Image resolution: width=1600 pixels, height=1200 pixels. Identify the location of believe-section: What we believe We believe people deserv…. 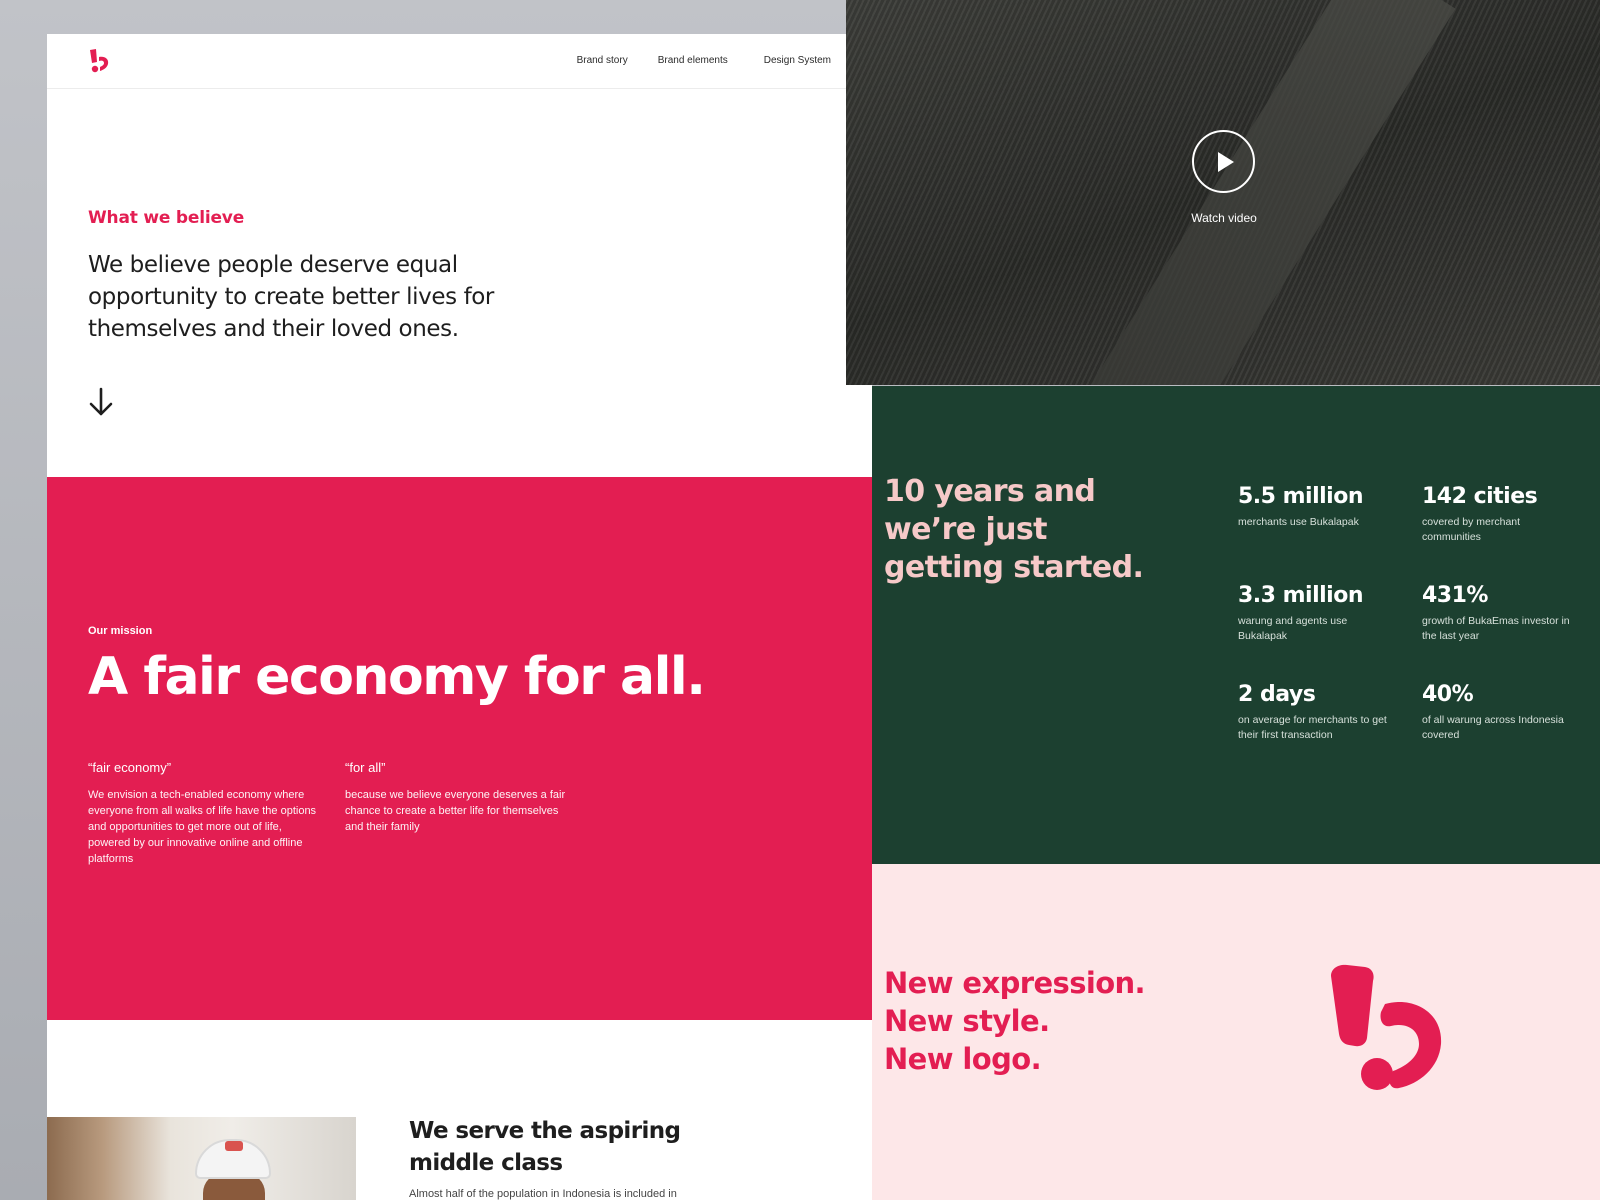
(323, 276).